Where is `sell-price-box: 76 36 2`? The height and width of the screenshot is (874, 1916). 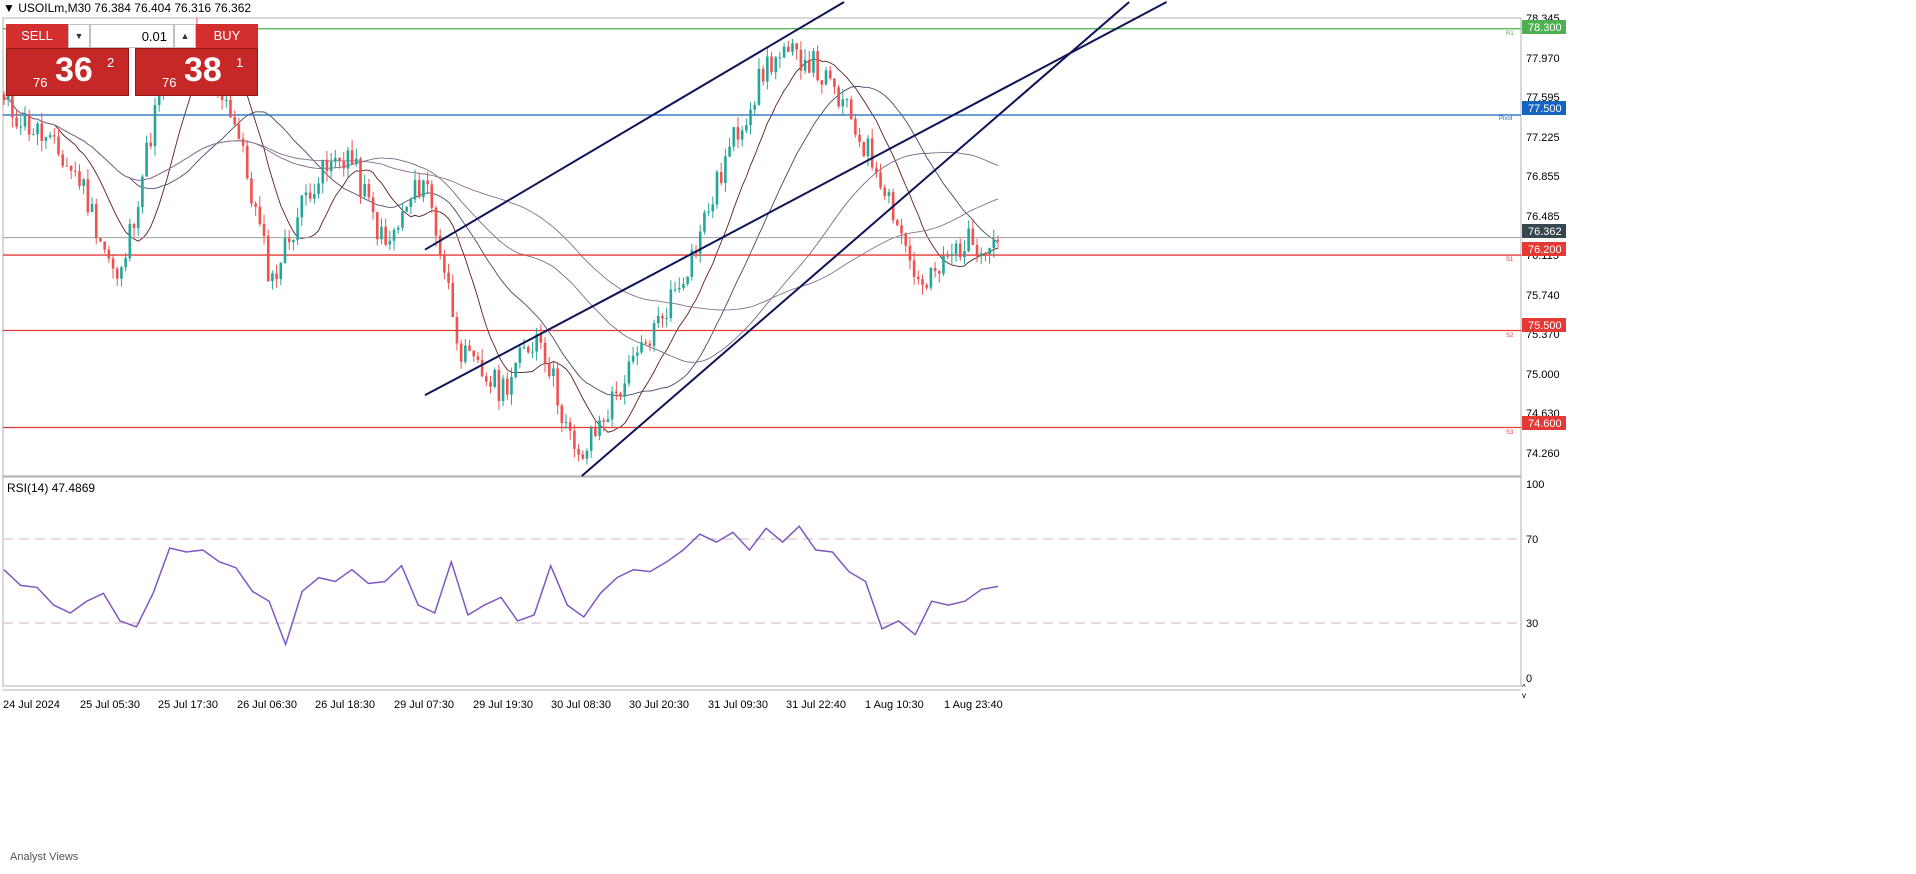
sell-price-box: 76 36 2 is located at coordinates (67, 72).